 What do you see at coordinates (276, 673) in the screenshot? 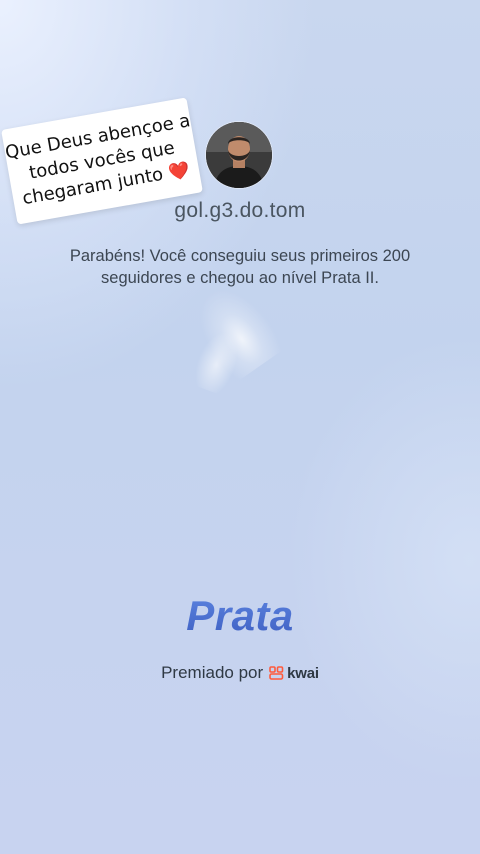
I see `kwai-logo-icon` at bounding box center [276, 673].